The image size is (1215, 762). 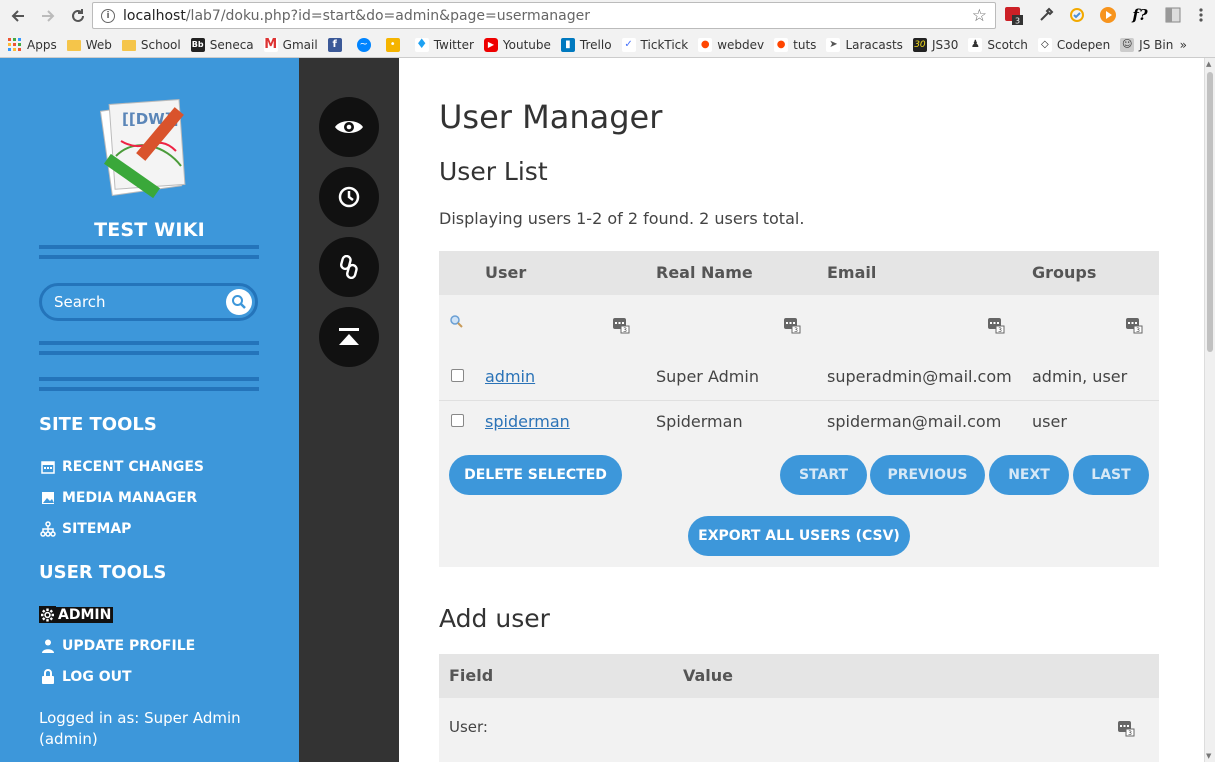 I want to click on show-page-button, so click(x=349, y=127).